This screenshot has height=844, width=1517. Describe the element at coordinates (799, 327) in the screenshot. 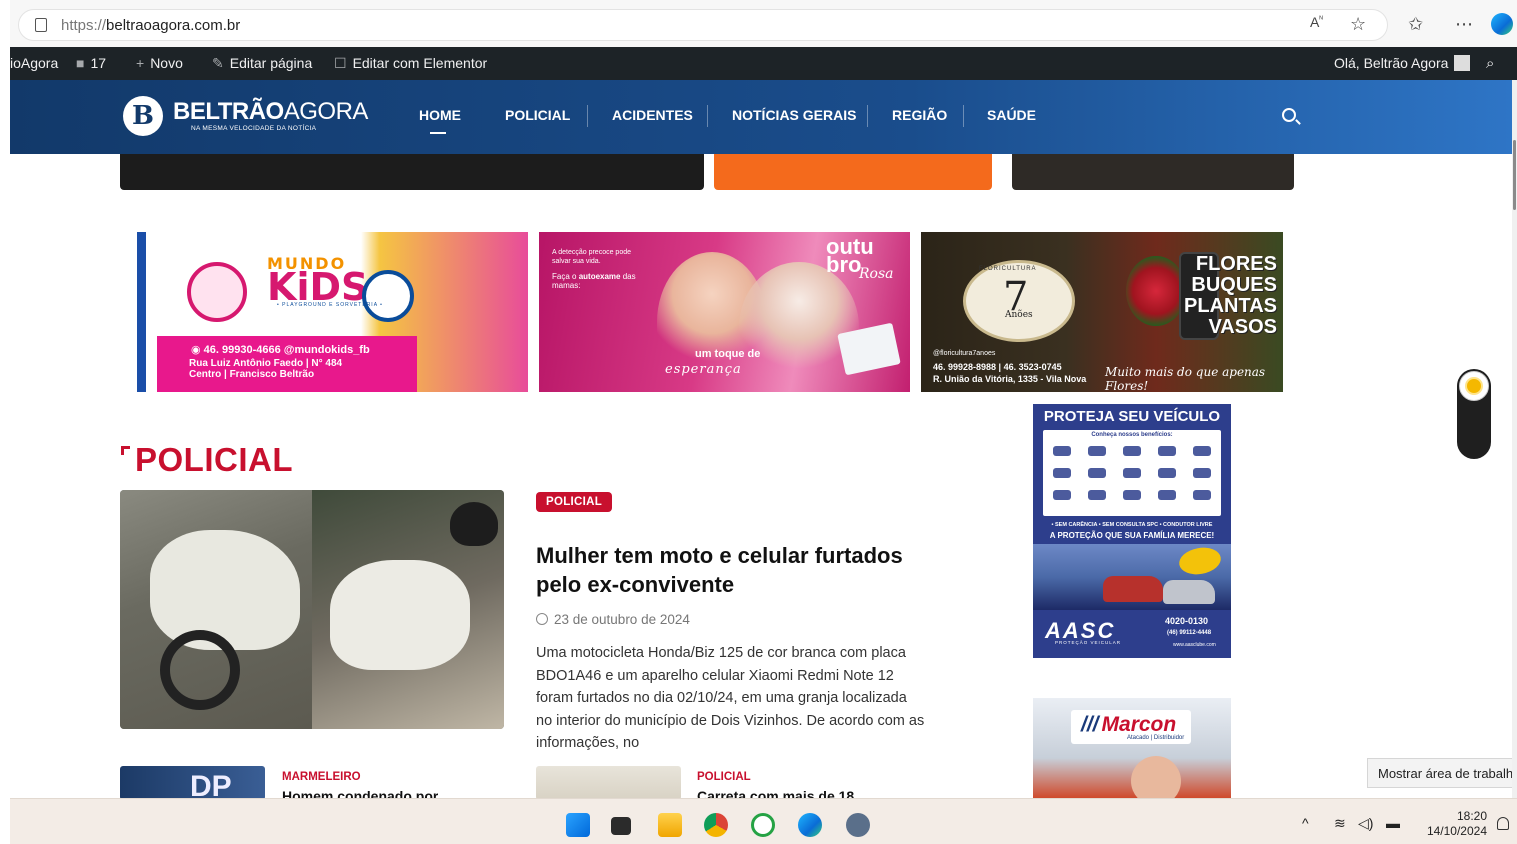

I see `banner-photo` at that location.